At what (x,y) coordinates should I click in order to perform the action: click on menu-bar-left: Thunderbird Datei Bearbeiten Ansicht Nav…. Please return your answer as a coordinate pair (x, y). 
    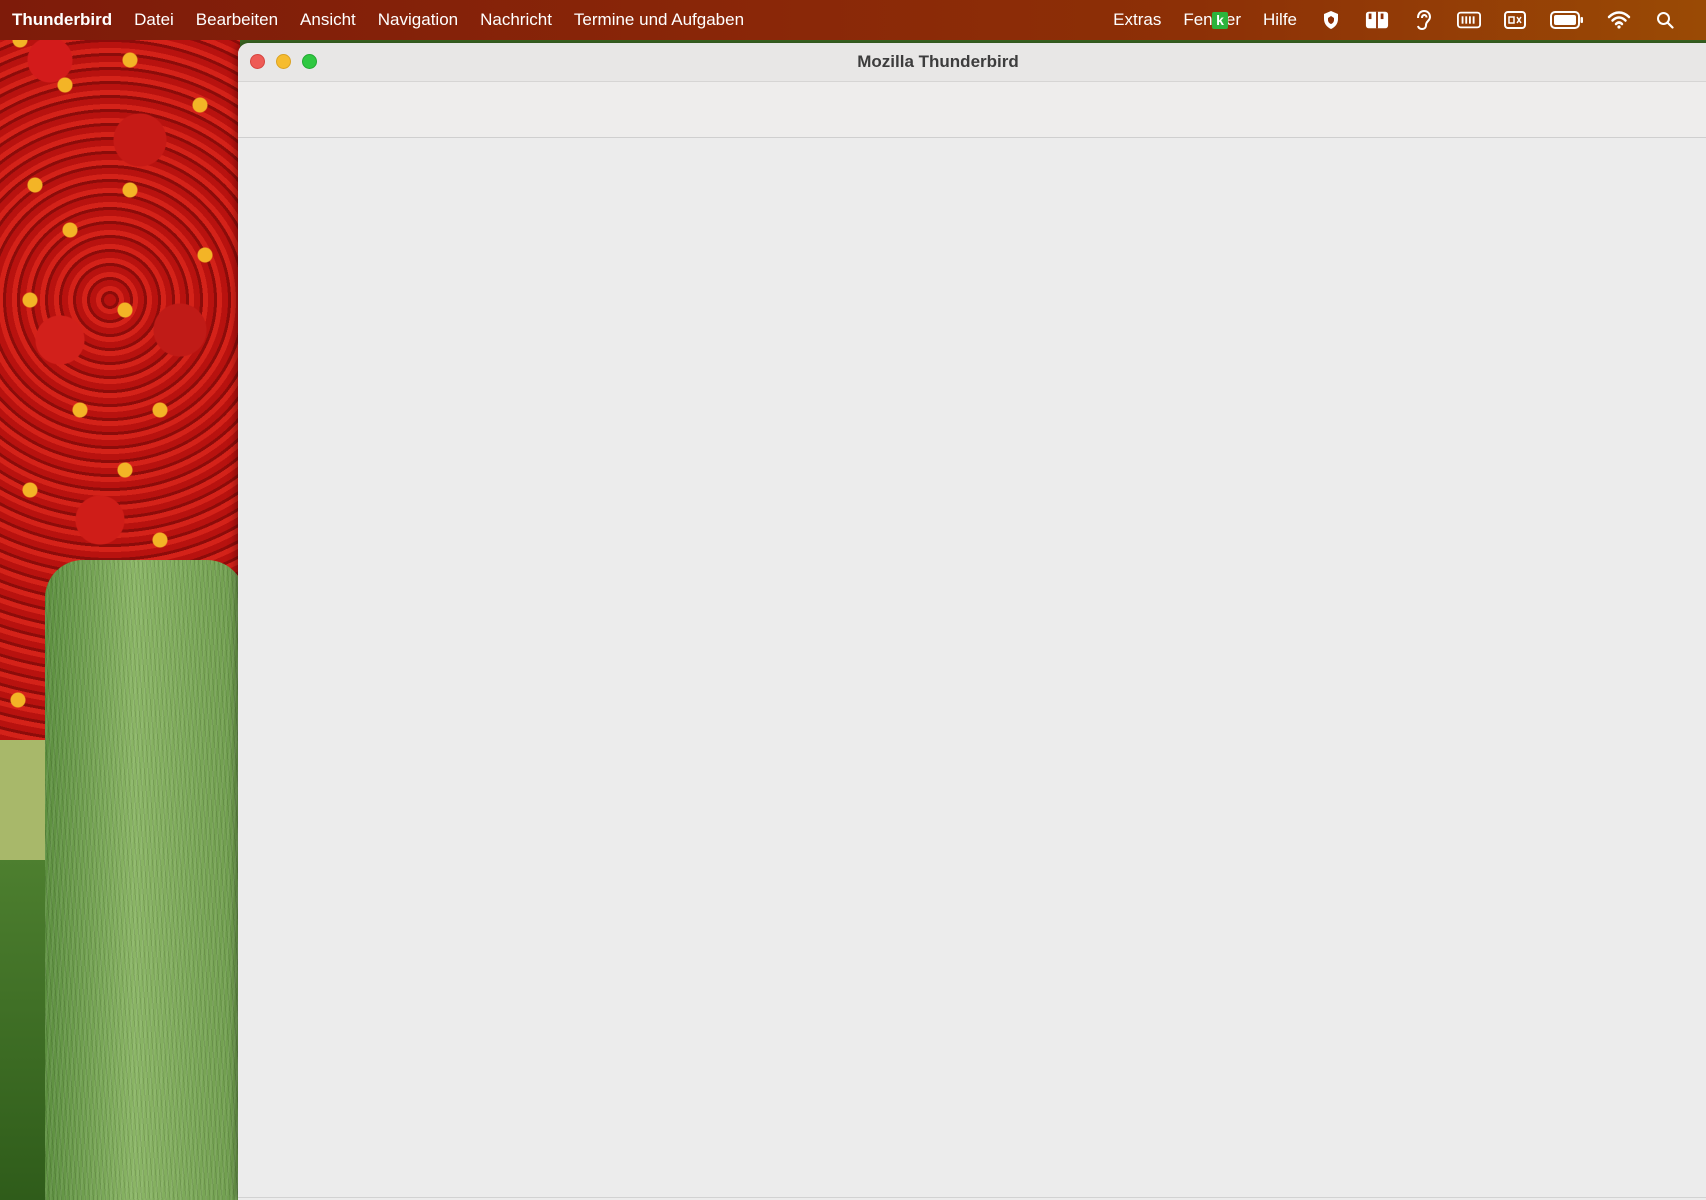
    Looking at the image, I should click on (377, 20).